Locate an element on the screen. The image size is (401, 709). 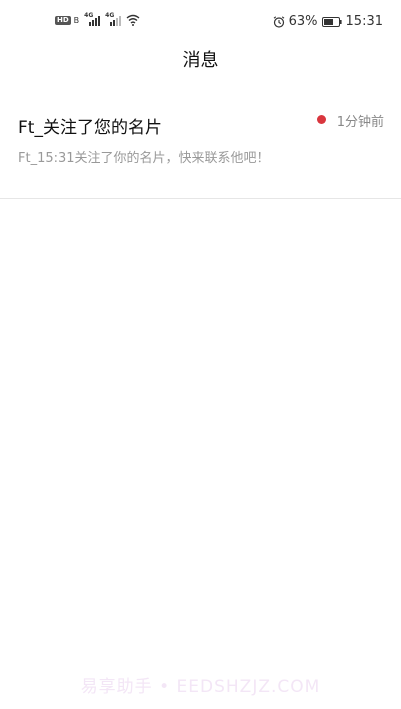
status-left: HD B 4G 4G is located at coordinates (97, 19).